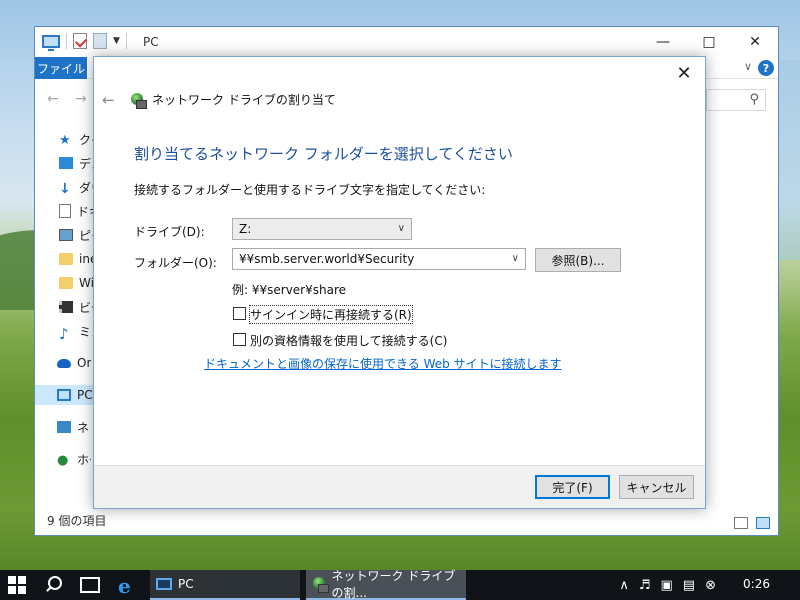 This screenshot has height=600, width=800. I want to click on quick-access-toolbar: ▼, so click(84, 42).